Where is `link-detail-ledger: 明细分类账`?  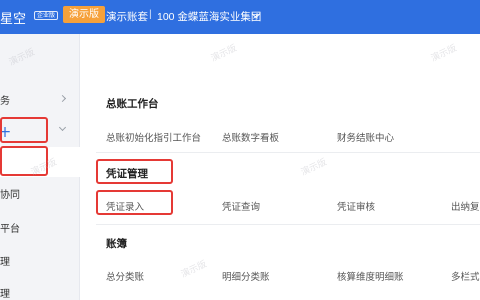 link-detail-ledger: 明细分类账 is located at coordinates (246, 276).